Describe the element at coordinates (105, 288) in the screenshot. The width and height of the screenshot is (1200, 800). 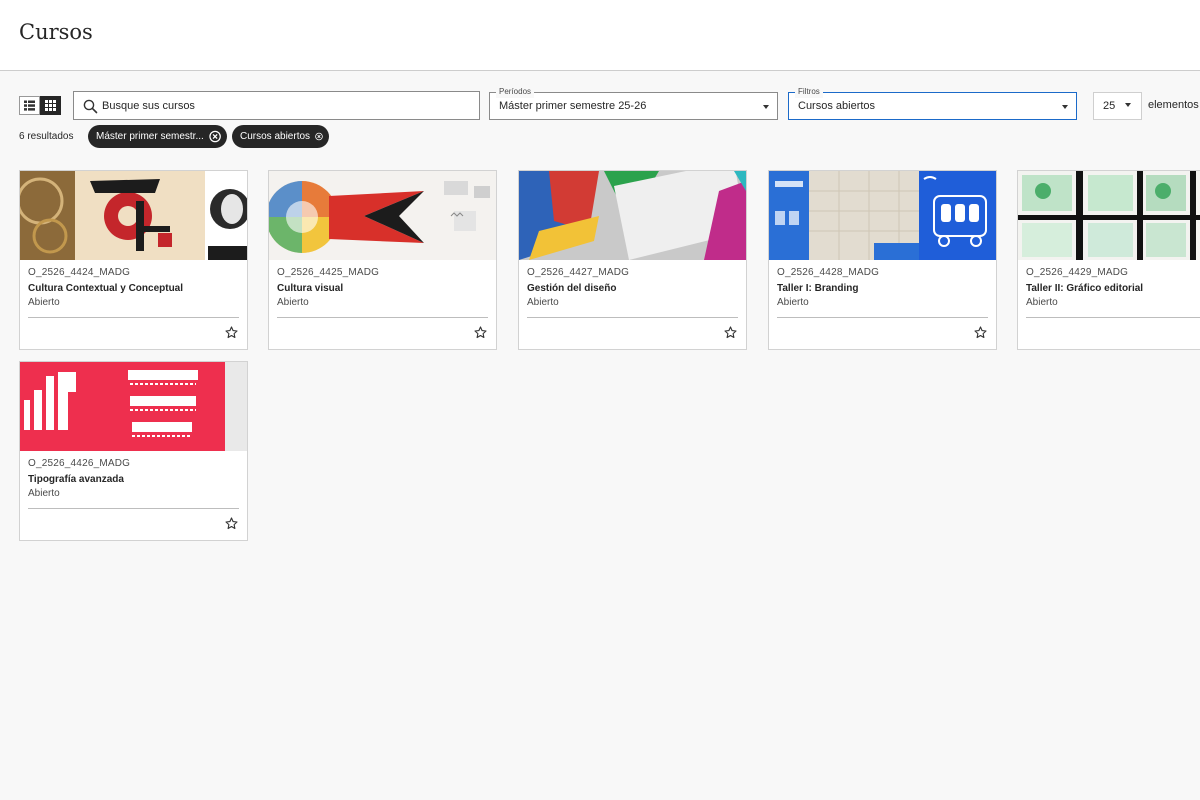
I see `course-name: Cultura Contextual y Conceptual` at that location.